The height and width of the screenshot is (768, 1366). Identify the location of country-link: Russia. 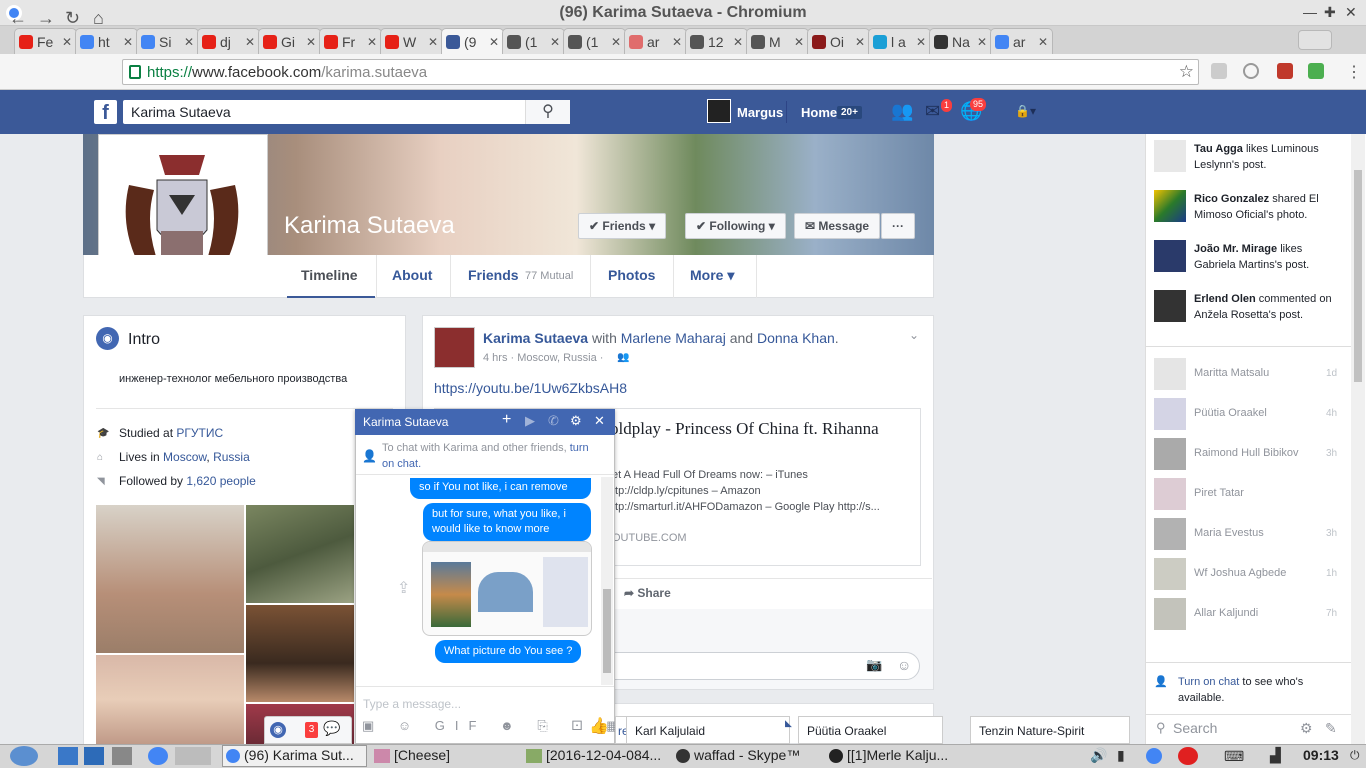
(231, 457).